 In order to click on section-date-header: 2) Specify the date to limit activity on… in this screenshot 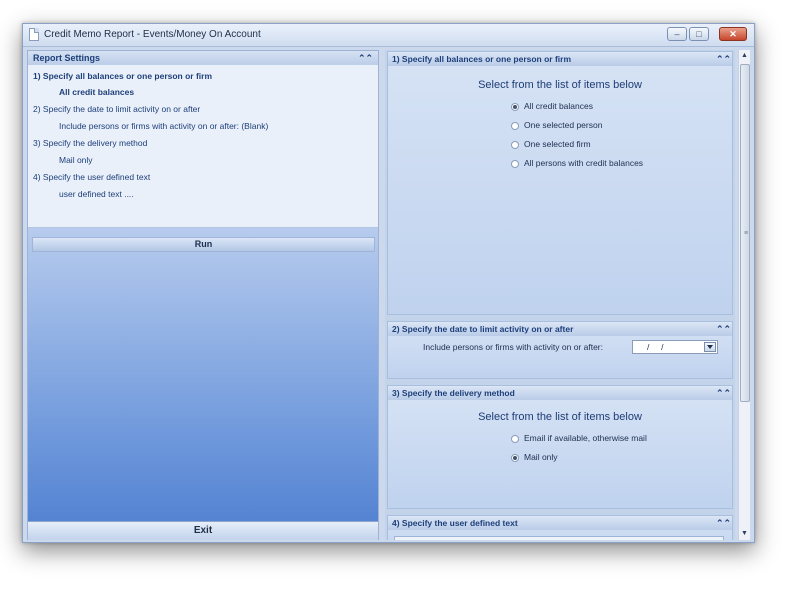, I will do `click(560, 329)`.